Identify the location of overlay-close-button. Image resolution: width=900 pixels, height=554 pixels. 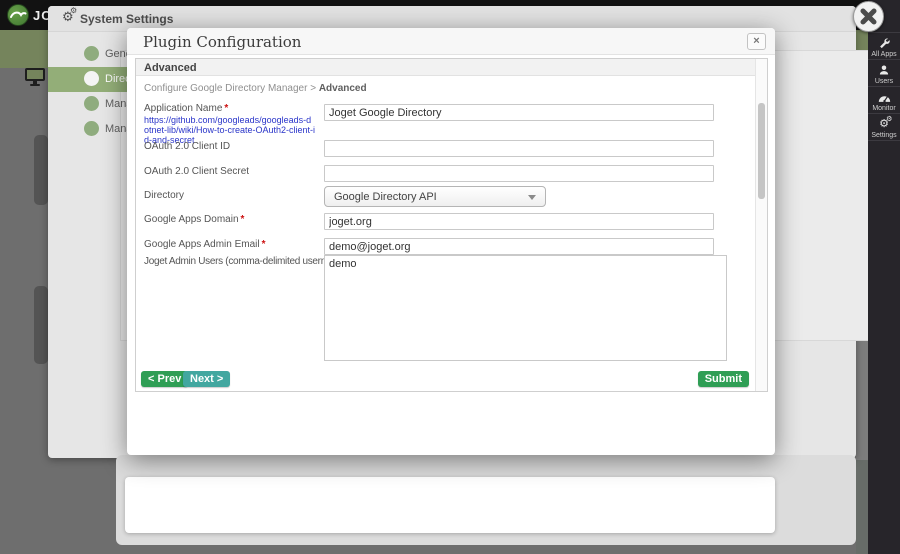
(868, 16).